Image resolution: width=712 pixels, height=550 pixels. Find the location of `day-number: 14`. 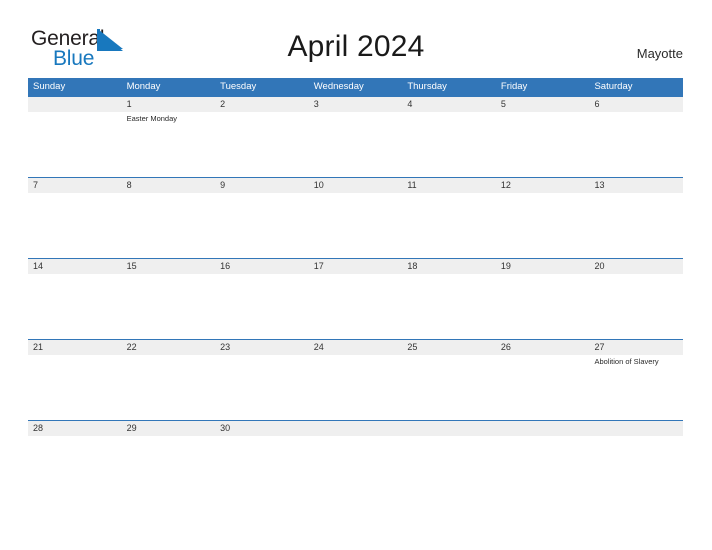

day-number: 14 is located at coordinates (75, 266).